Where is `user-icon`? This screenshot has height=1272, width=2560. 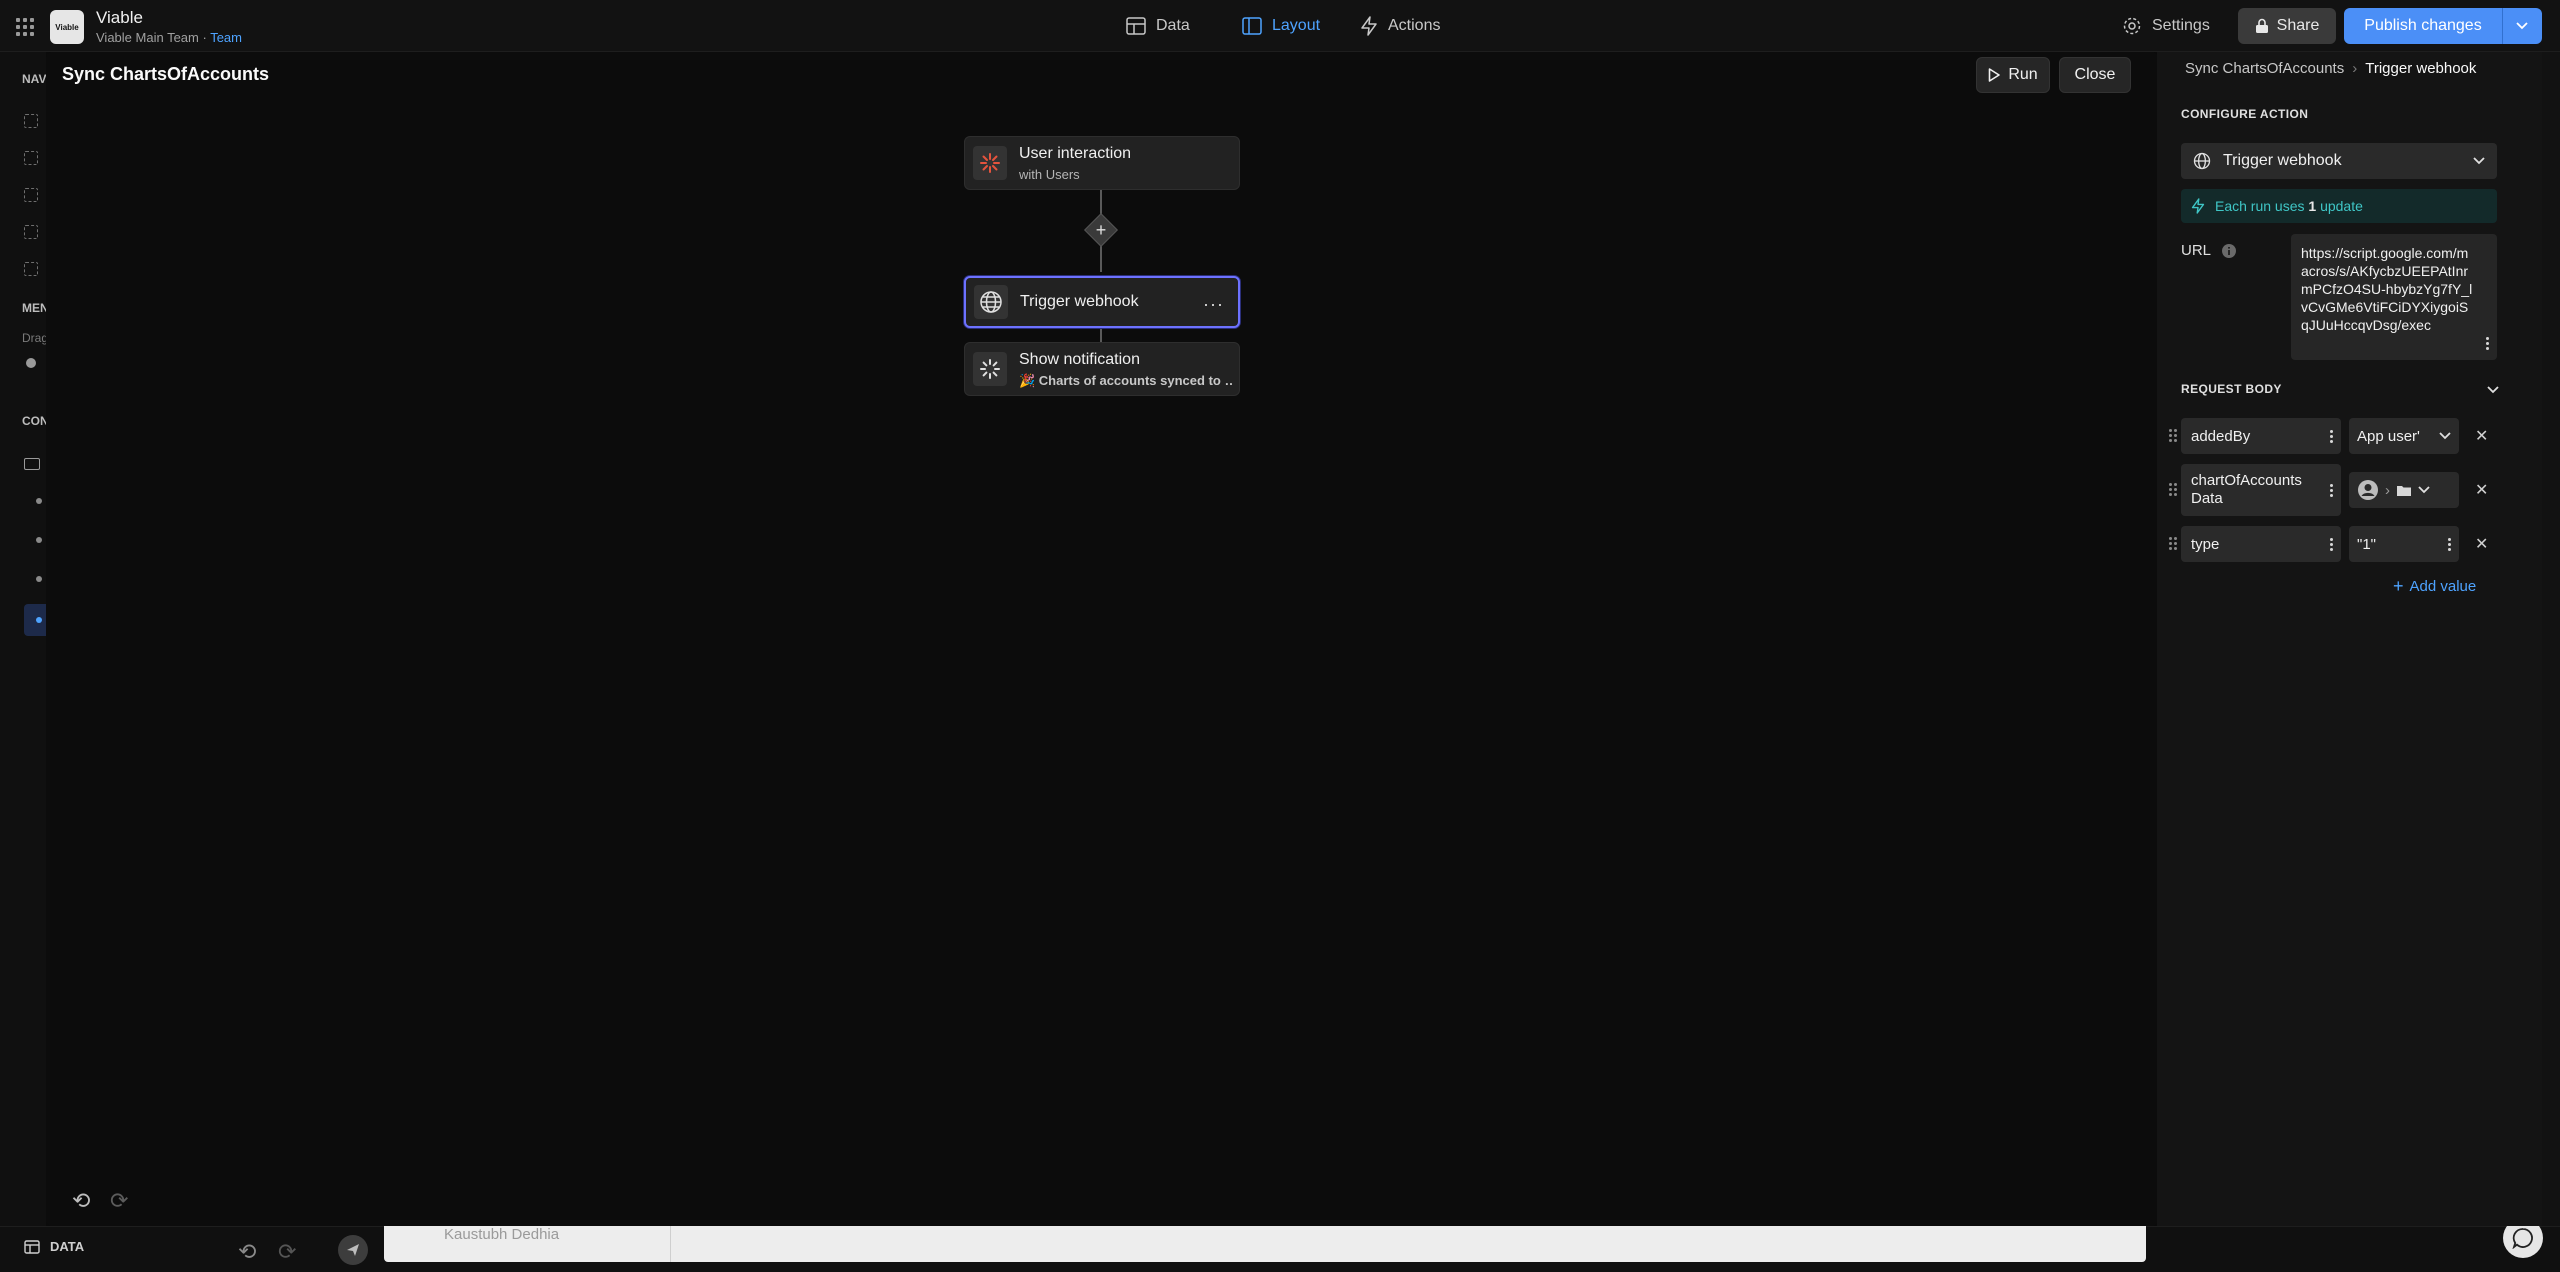 user-icon is located at coordinates (31, 363).